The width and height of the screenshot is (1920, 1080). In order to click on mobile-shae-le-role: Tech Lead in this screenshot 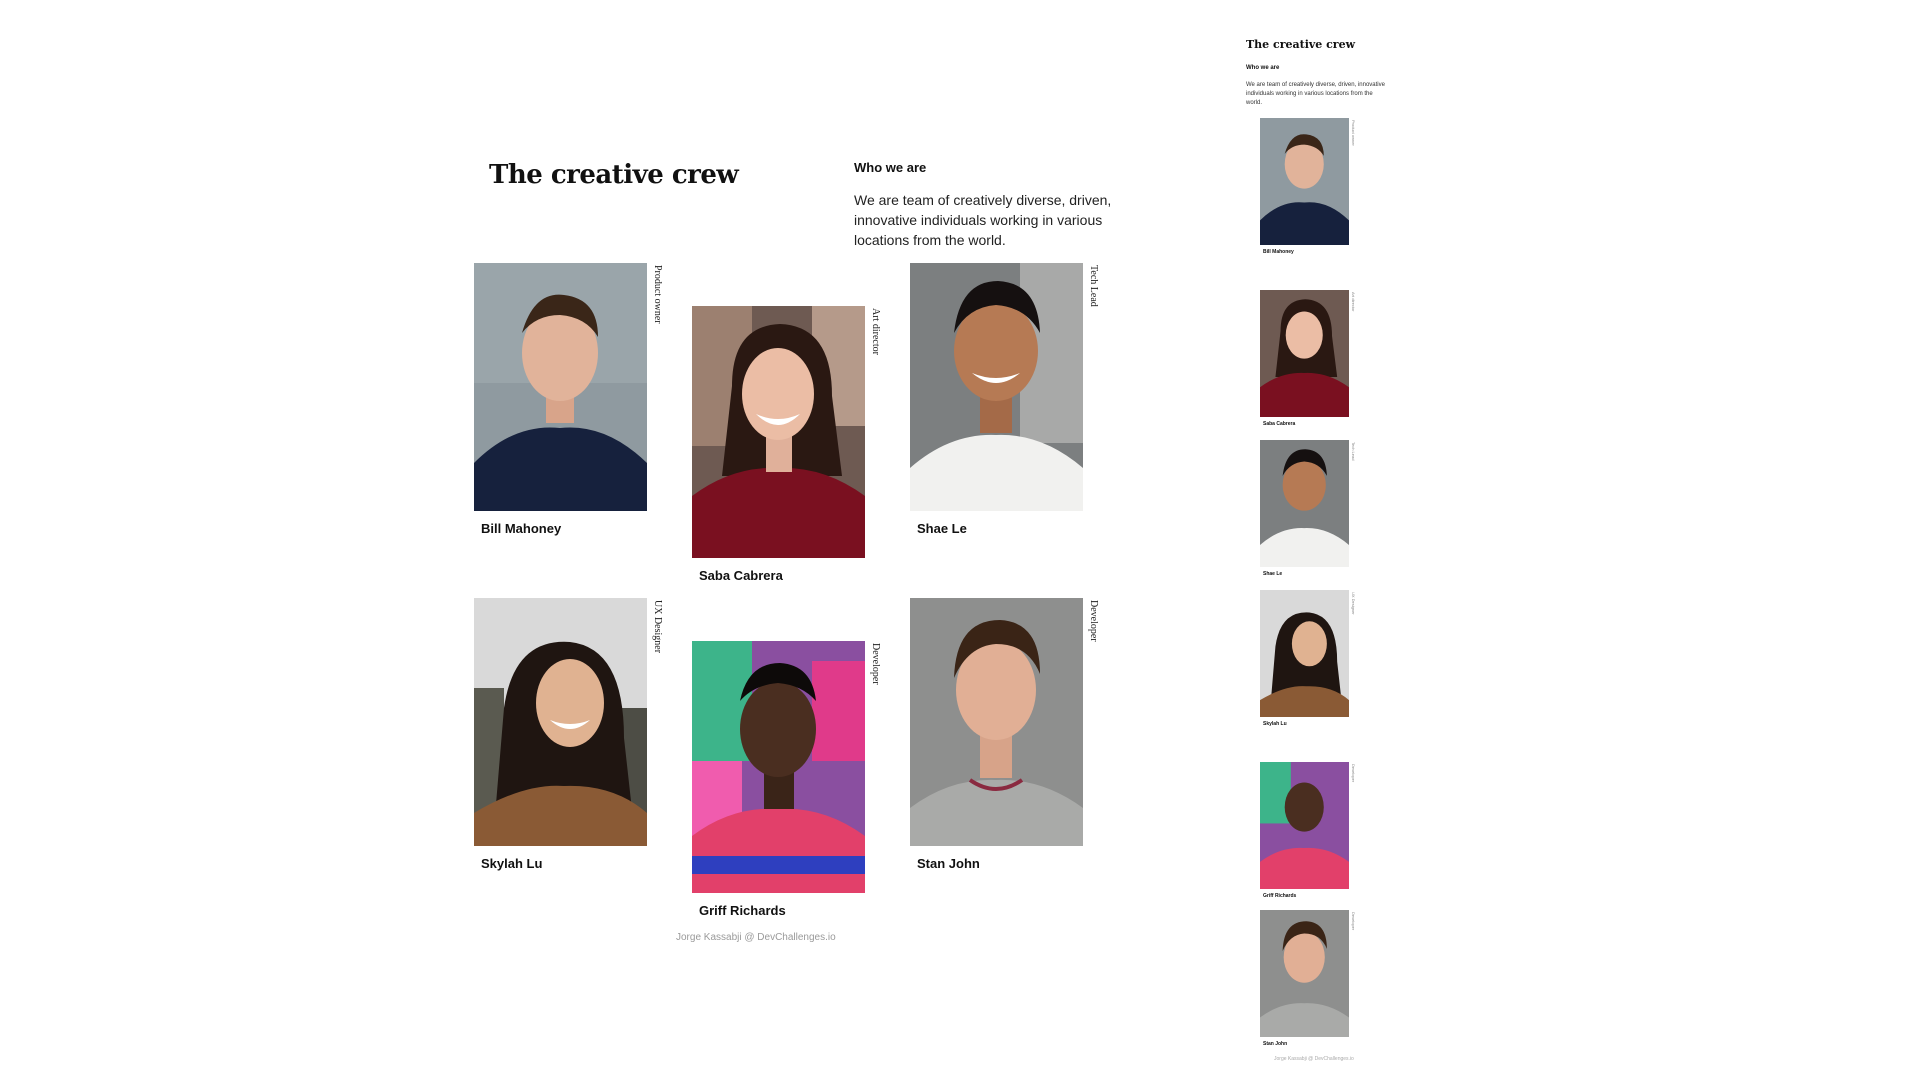, I will do `click(1353, 451)`.